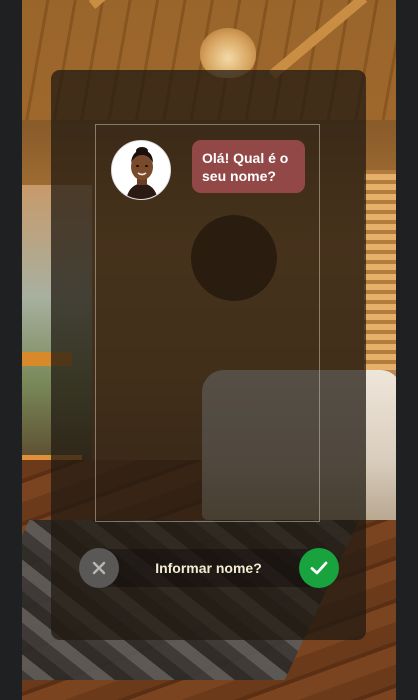 This screenshot has width=418, height=700. What do you see at coordinates (407, 350) in the screenshot?
I see `right-margin` at bounding box center [407, 350].